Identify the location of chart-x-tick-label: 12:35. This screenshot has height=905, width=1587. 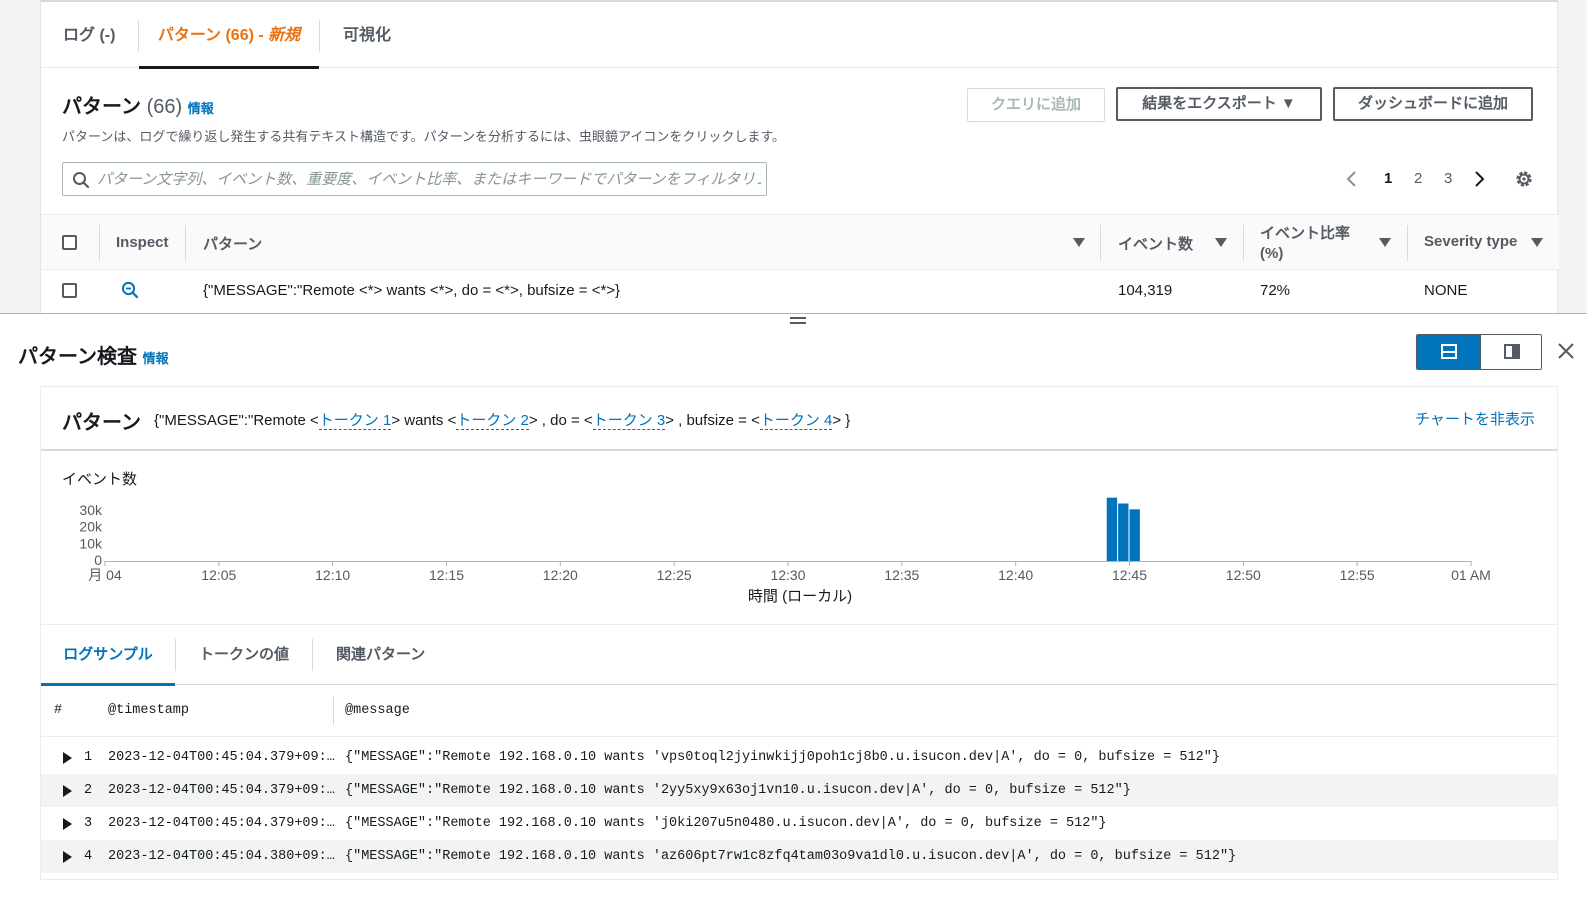
(901, 575).